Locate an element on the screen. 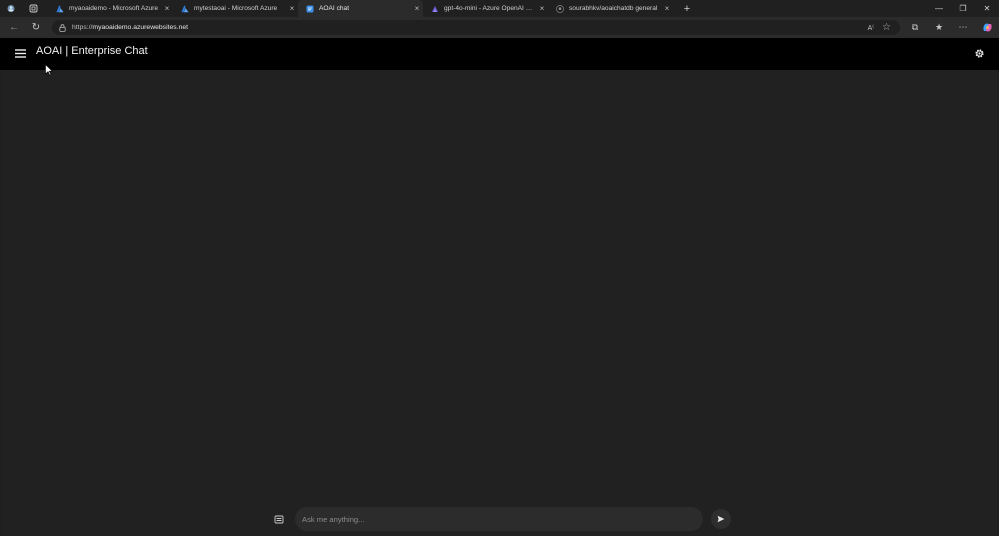  url-text: https://myaoaidemo.azurewebsites.net is located at coordinates (130, 27).